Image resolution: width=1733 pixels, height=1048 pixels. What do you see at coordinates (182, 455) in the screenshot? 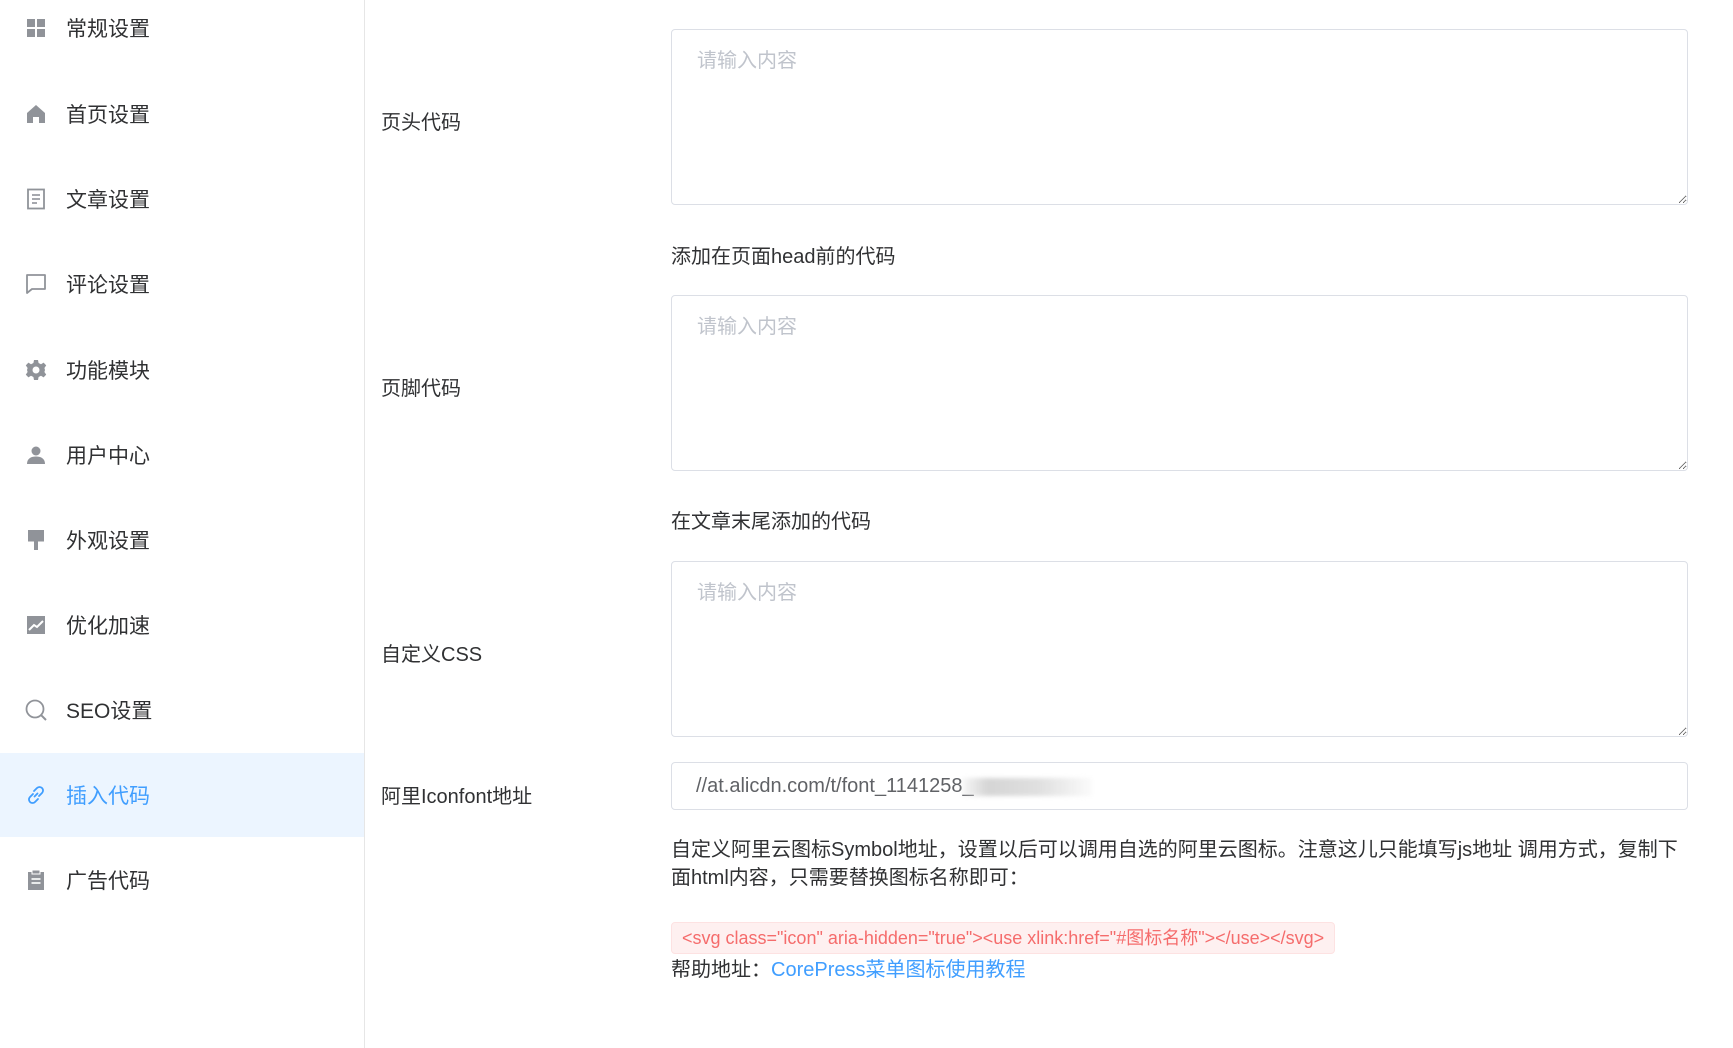
I see `sidebar-item-user-center: 用户中心` at bounding box center [182, 455].